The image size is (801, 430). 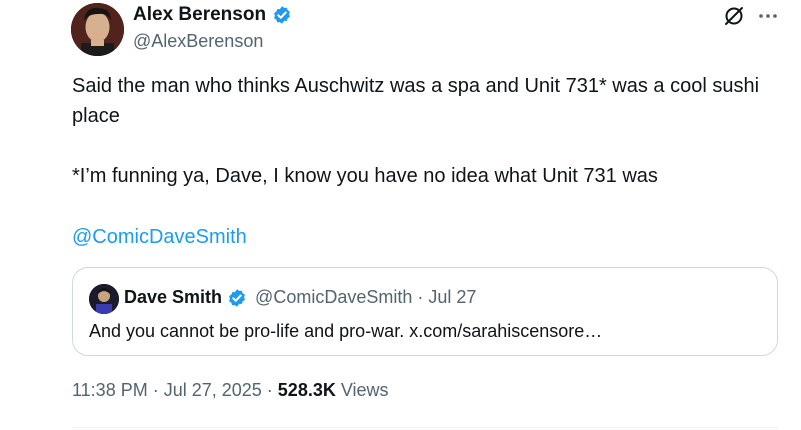 I want to click on quoted-author-handle: @ComicDaveSmith, so click(x=333, y=297).